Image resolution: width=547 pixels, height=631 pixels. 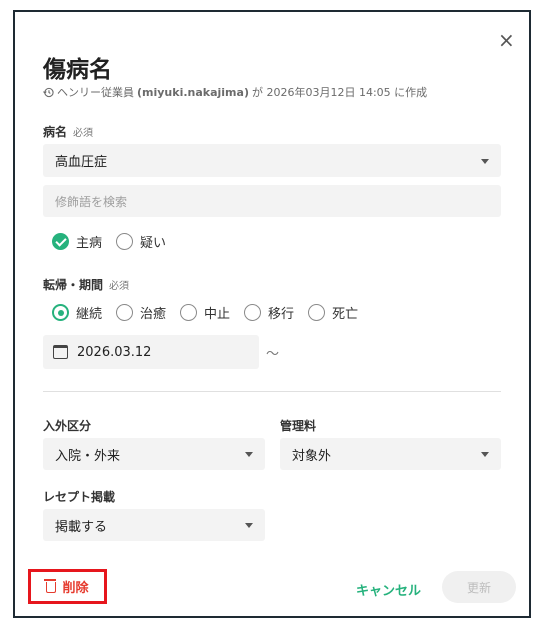 What do you see at coordinates (95, 92) in the screenshot?
I see `meta-prefix: ヘンリー従業員` at bounding box center [95, 92].